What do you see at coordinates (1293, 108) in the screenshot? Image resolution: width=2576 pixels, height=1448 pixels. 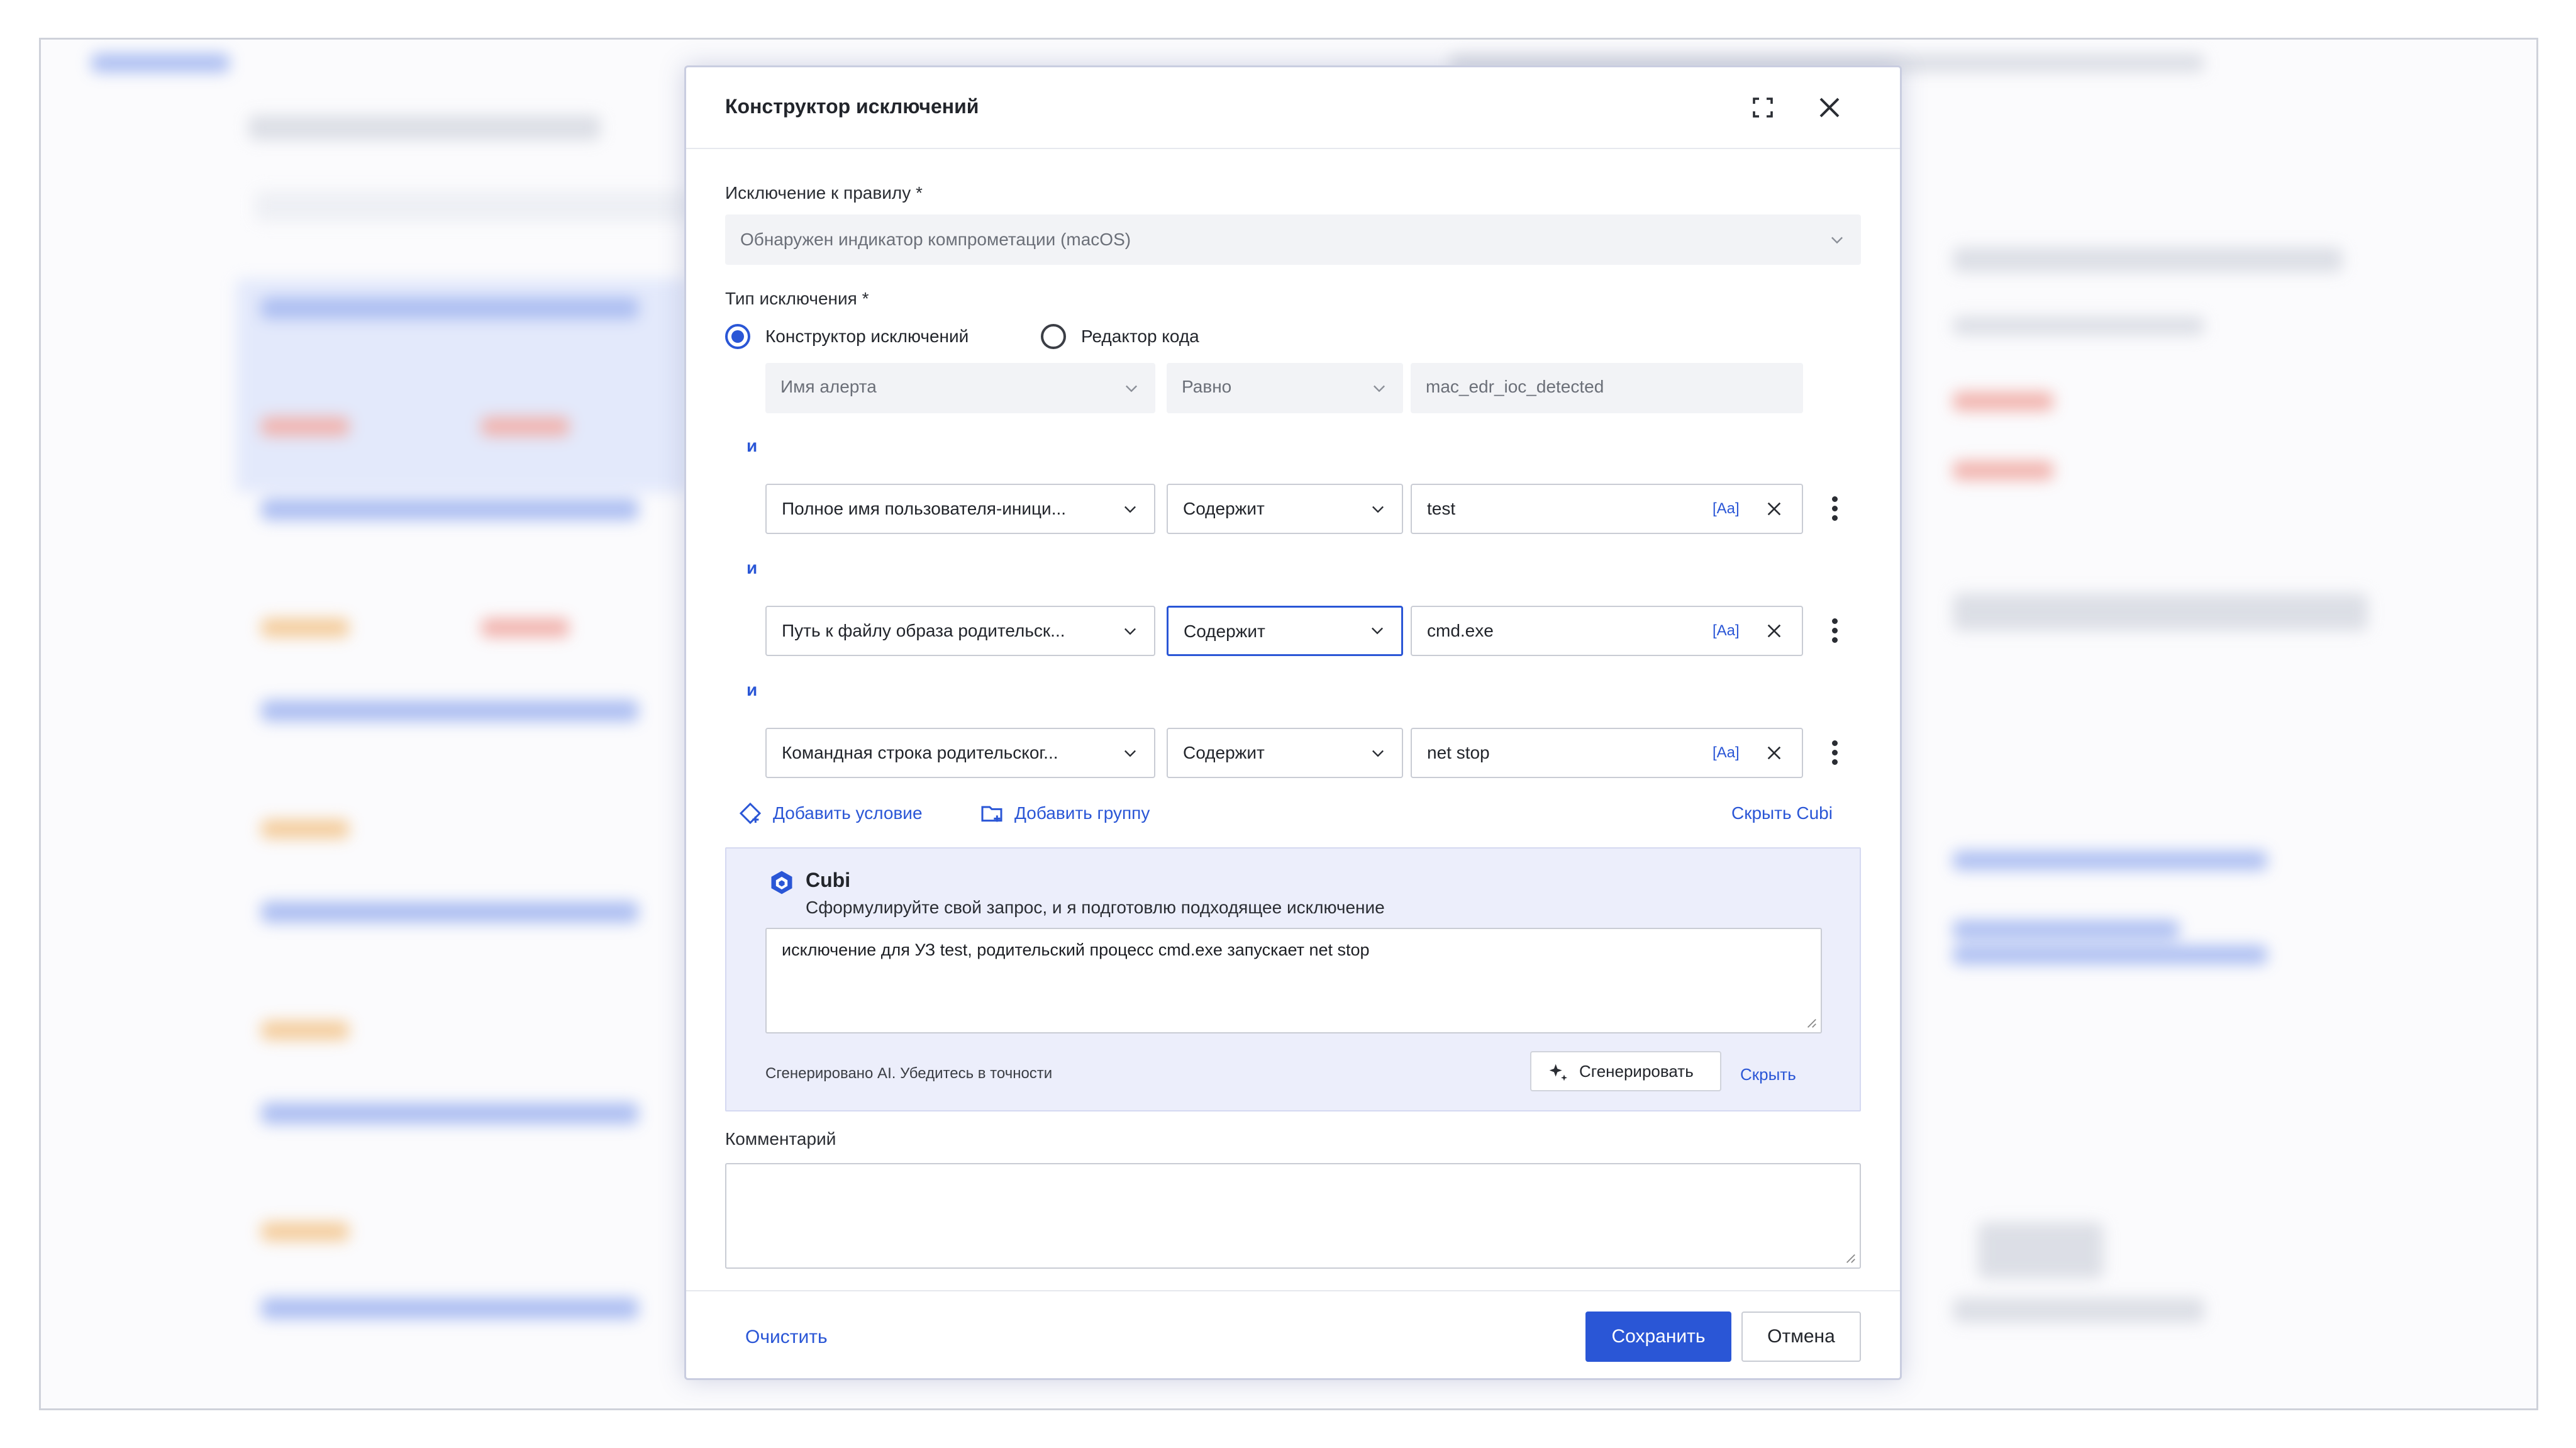 I see `modal-header: Конструктор исключений` at bounding box center [1293, 108].